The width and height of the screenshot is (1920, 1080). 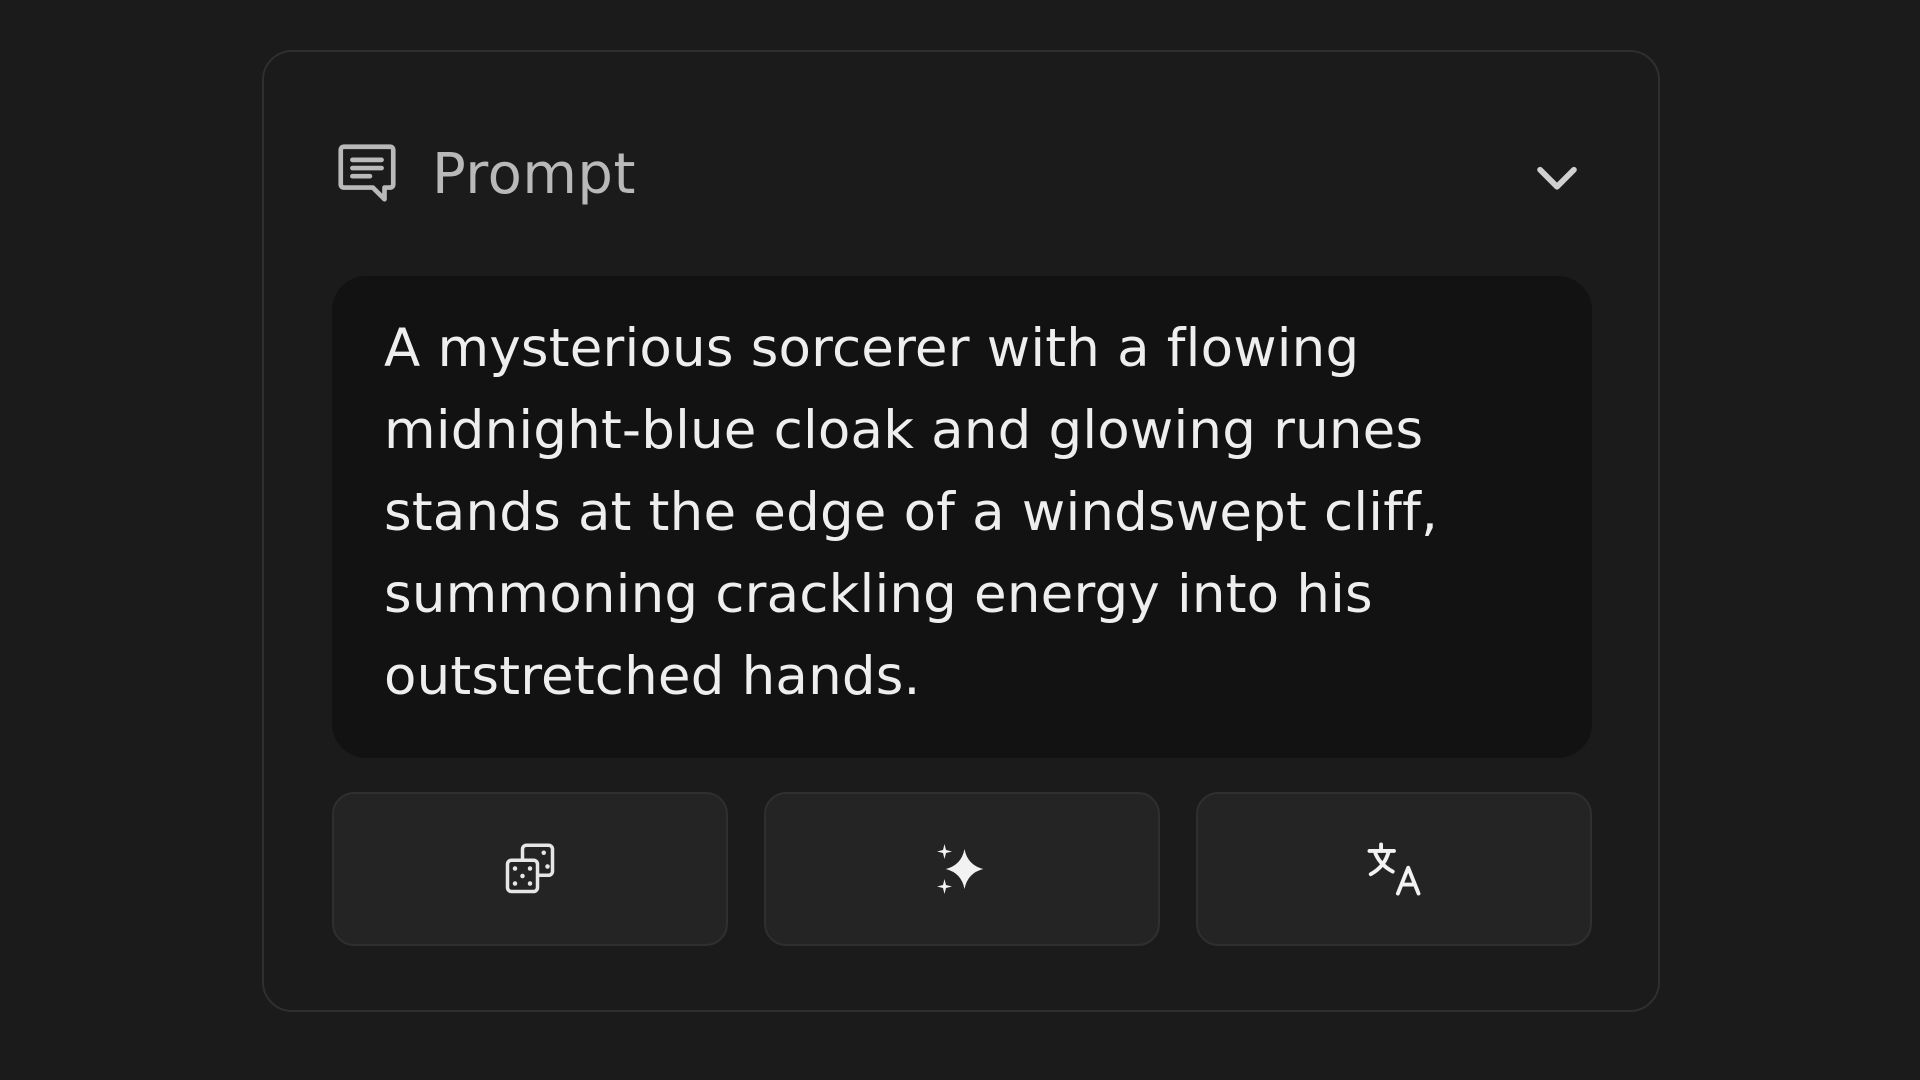 I want to click on sparkles-icon, so click(x=960, y=869).